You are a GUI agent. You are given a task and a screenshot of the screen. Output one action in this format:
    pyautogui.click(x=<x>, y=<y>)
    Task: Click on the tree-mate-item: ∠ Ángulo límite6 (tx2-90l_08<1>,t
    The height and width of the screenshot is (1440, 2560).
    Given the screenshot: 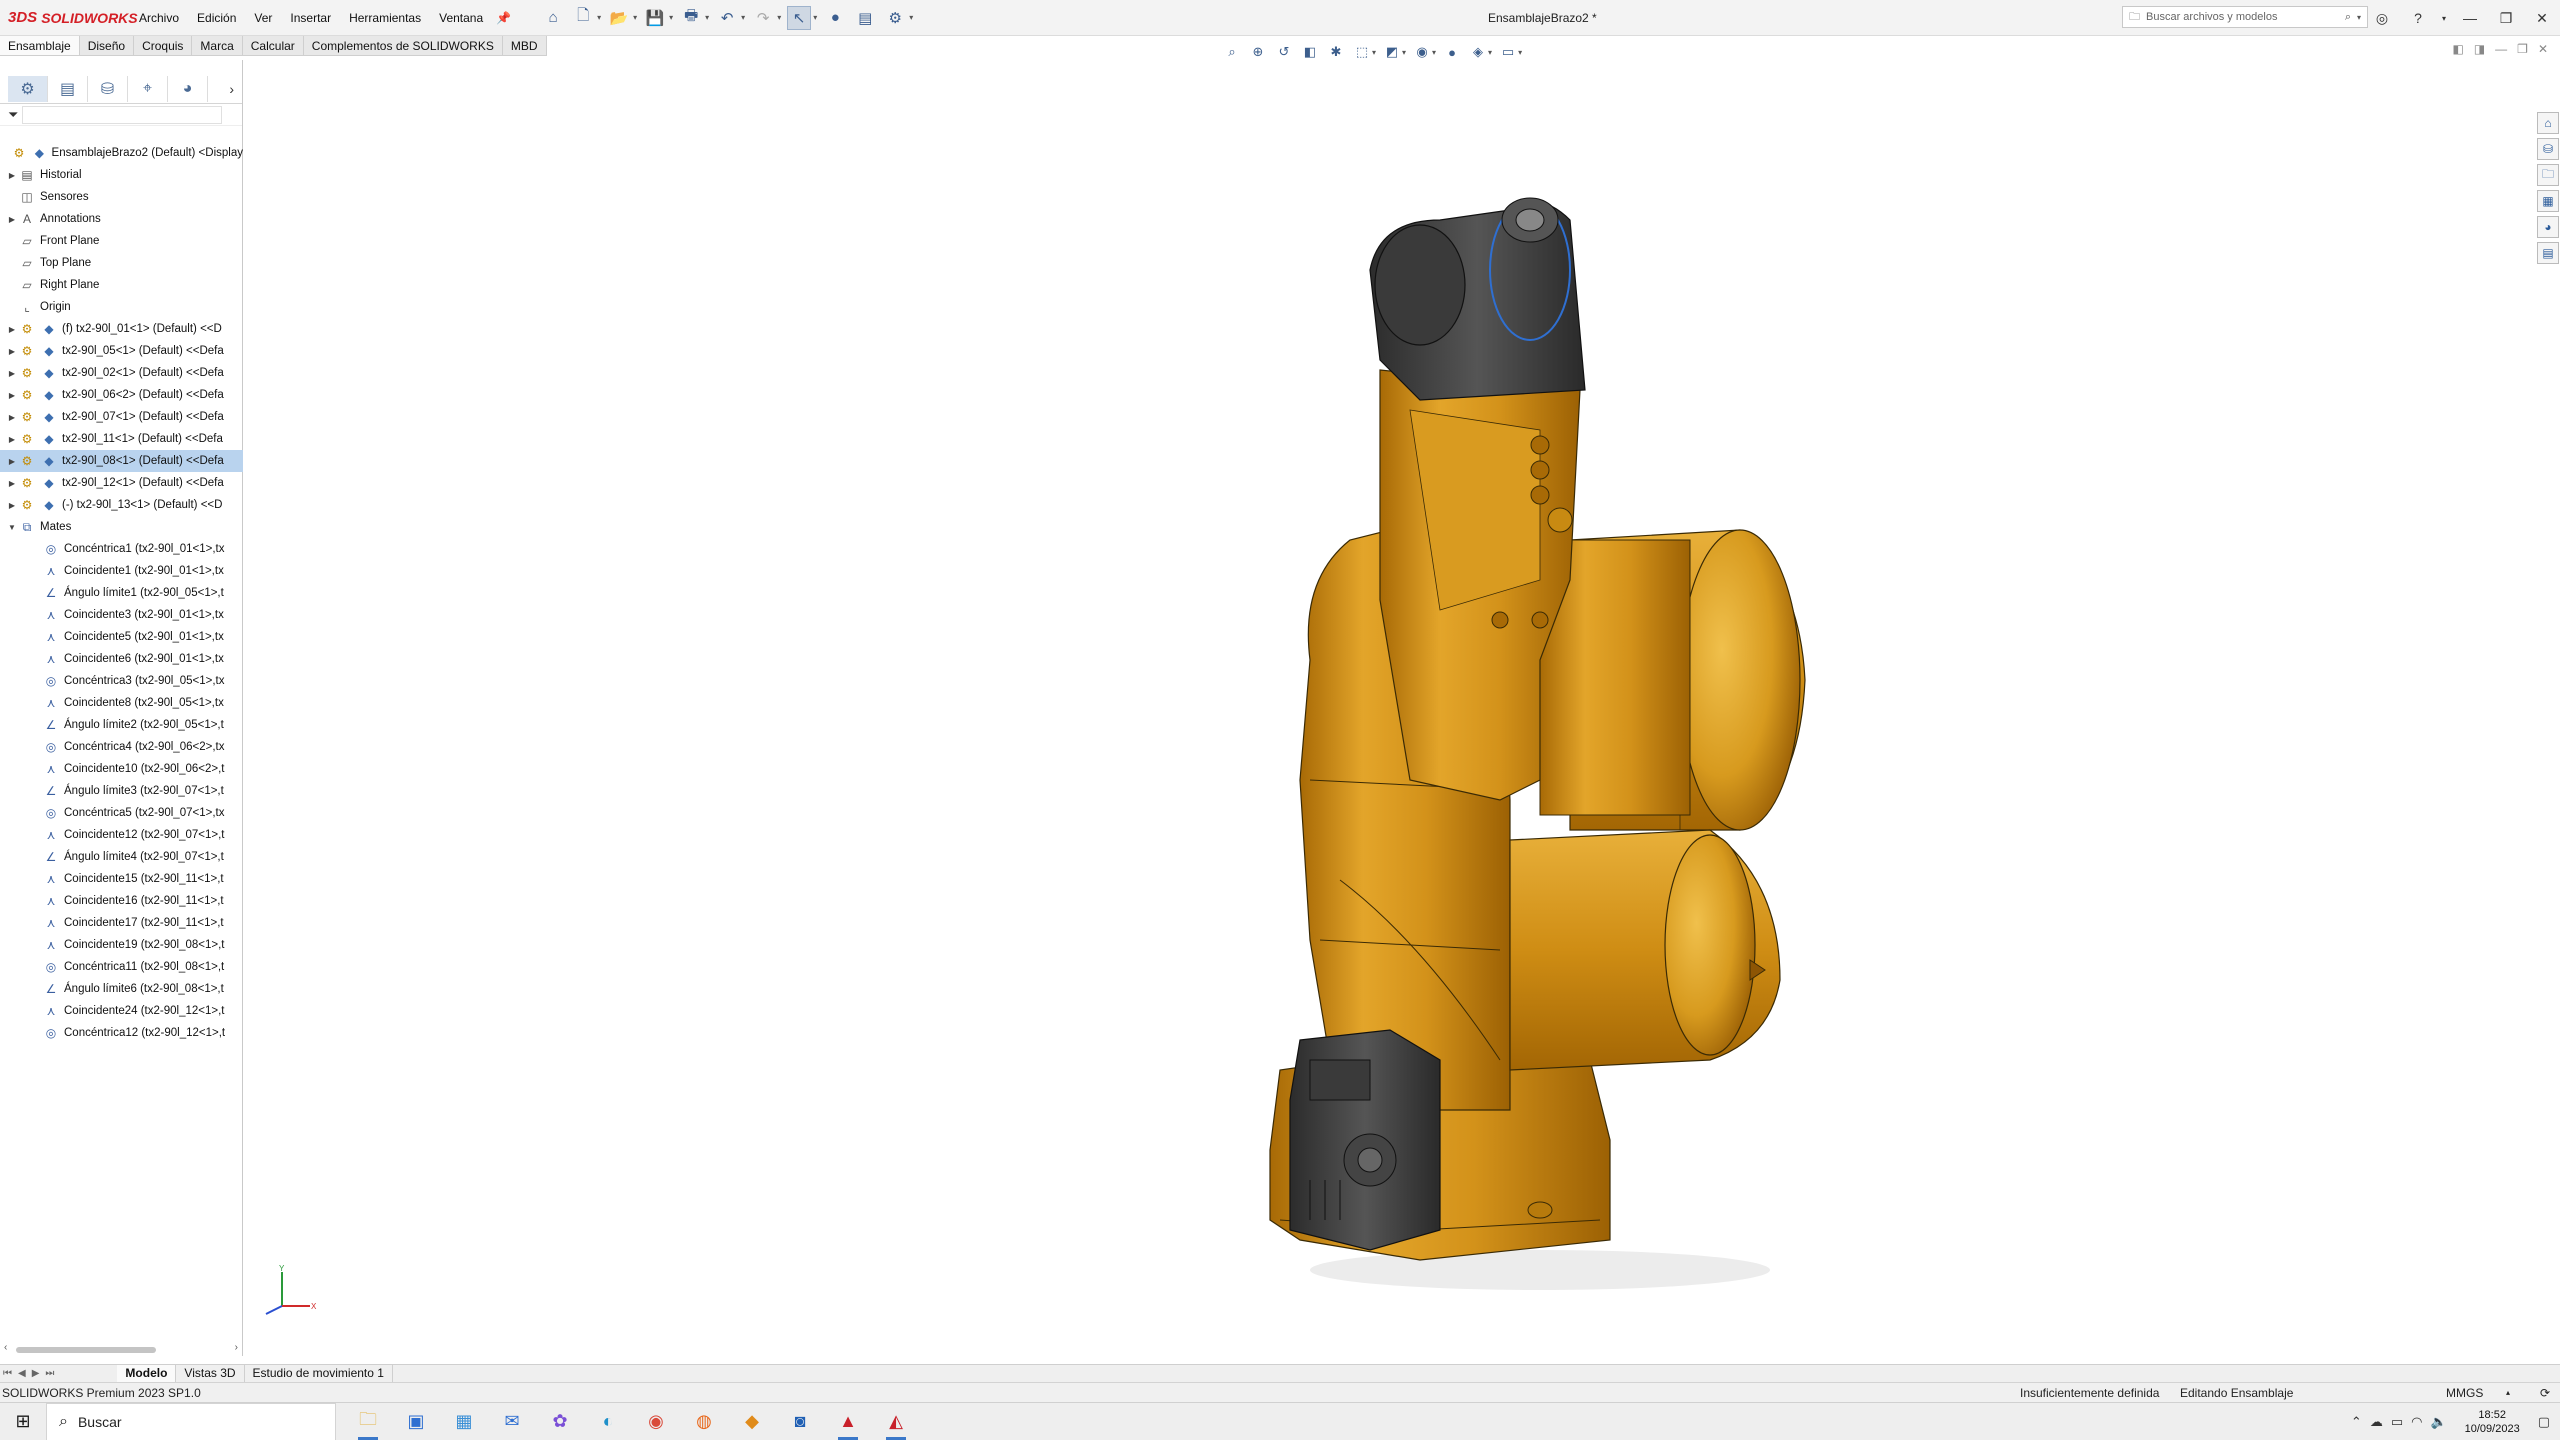 What is the action you would take?
    pyautogui.click(x=121, y=989)
    